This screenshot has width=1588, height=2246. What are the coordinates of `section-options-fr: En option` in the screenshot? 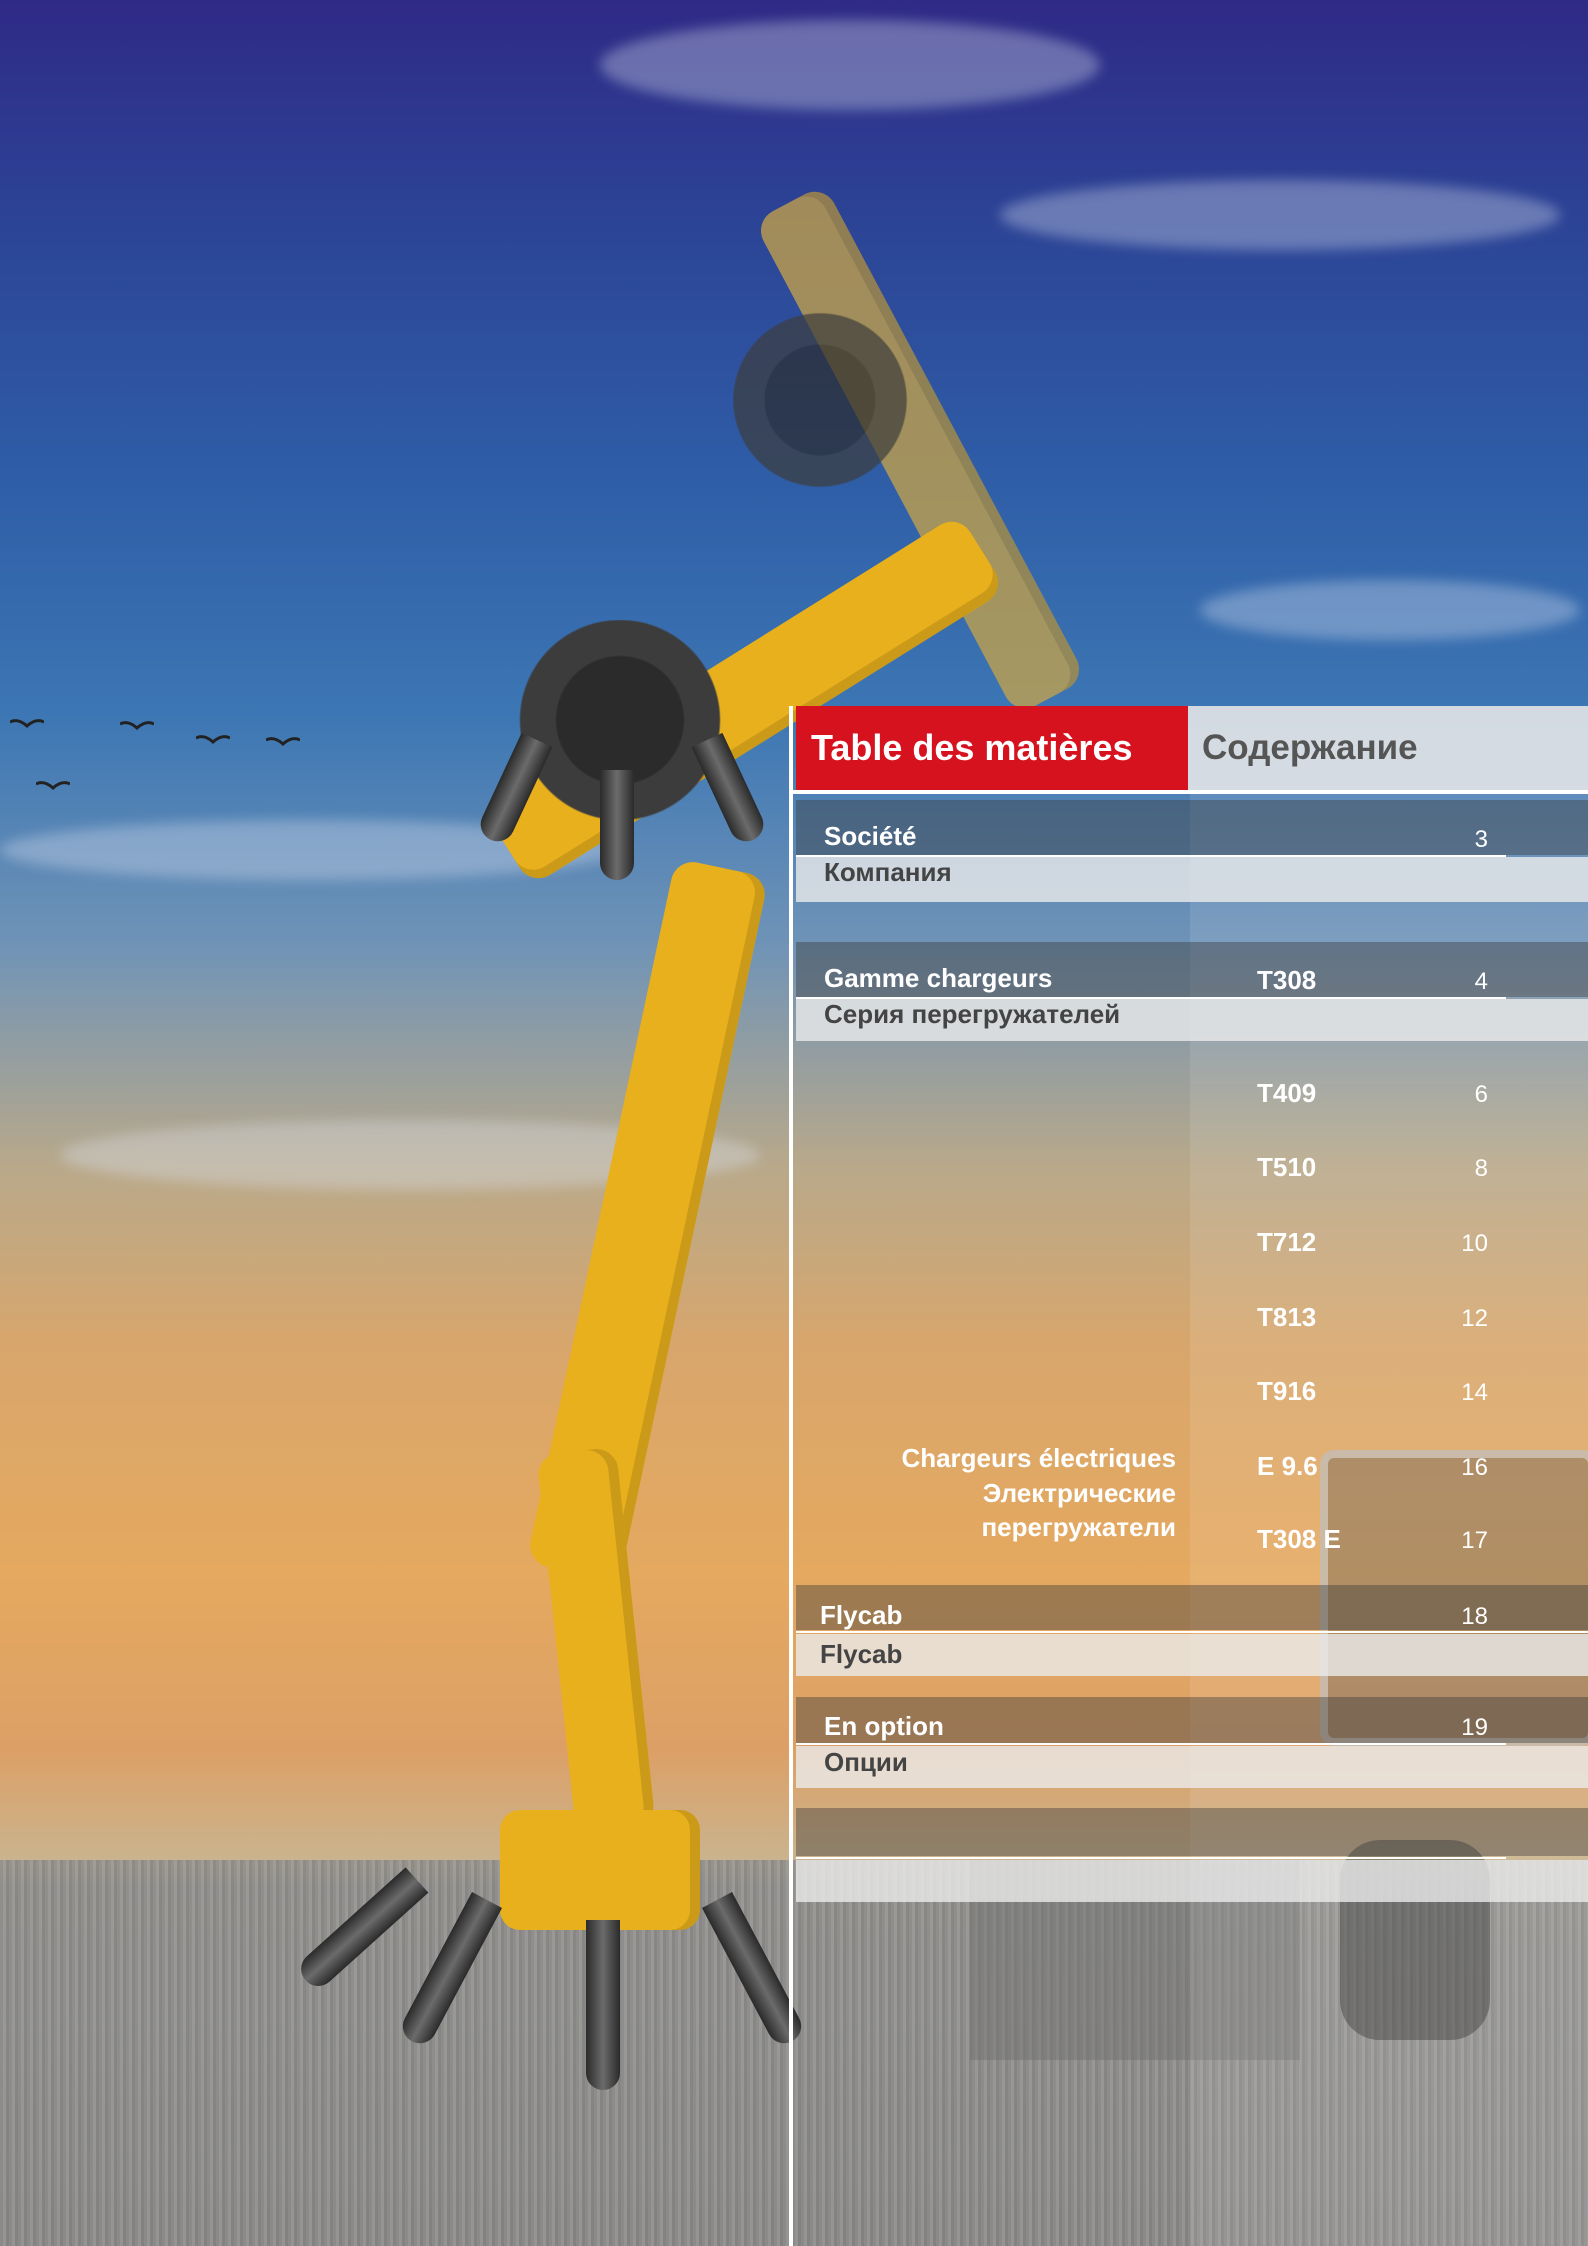 It's located at (884, 1726).